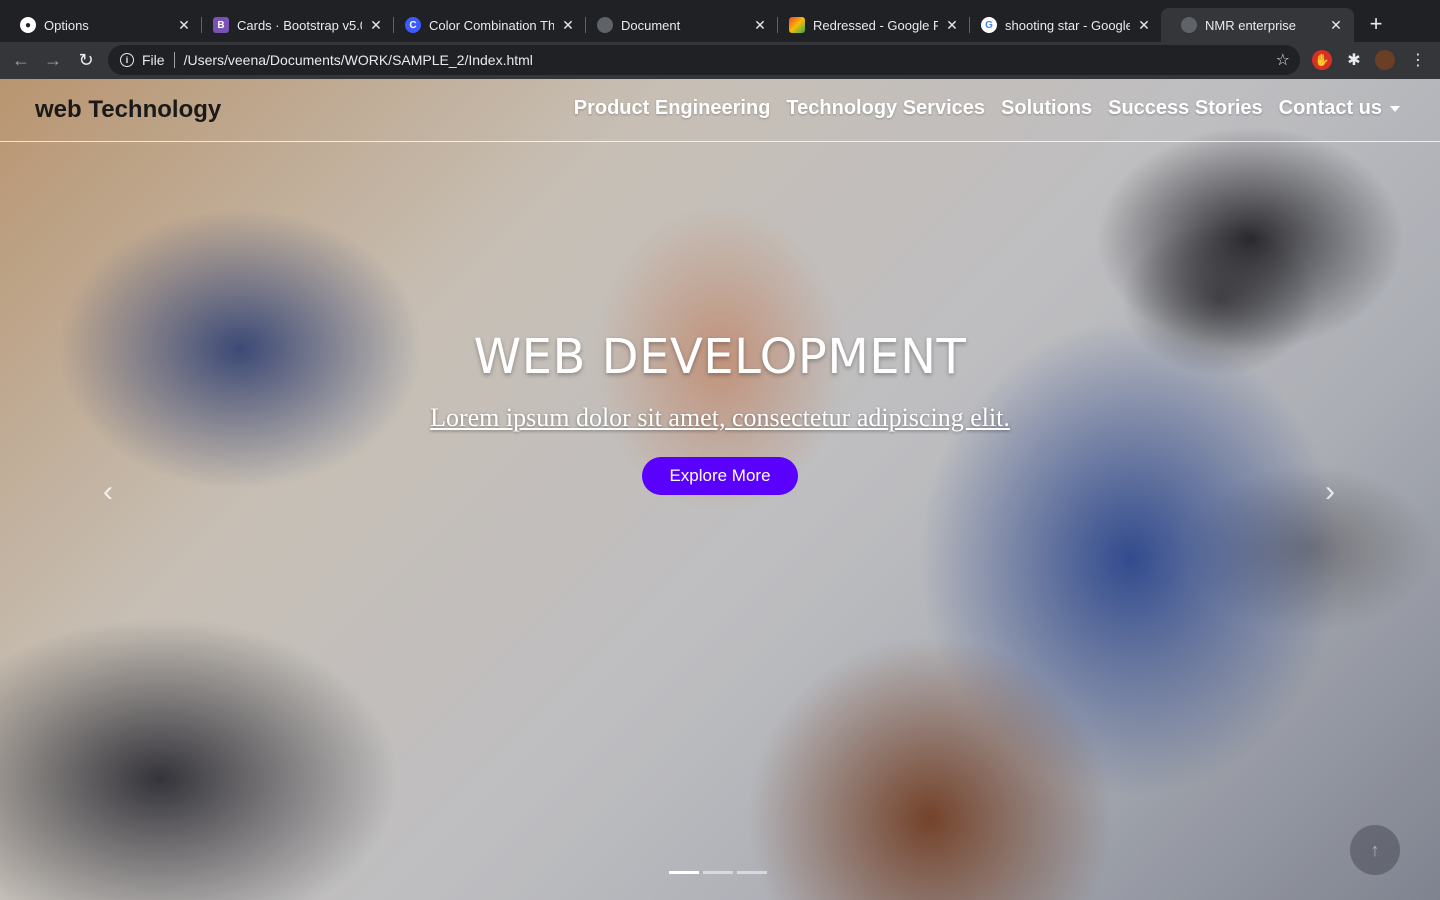 The image size is (1440, 900). I want to click on nav-product-engineering: Product Engineering, so click(672, 108).